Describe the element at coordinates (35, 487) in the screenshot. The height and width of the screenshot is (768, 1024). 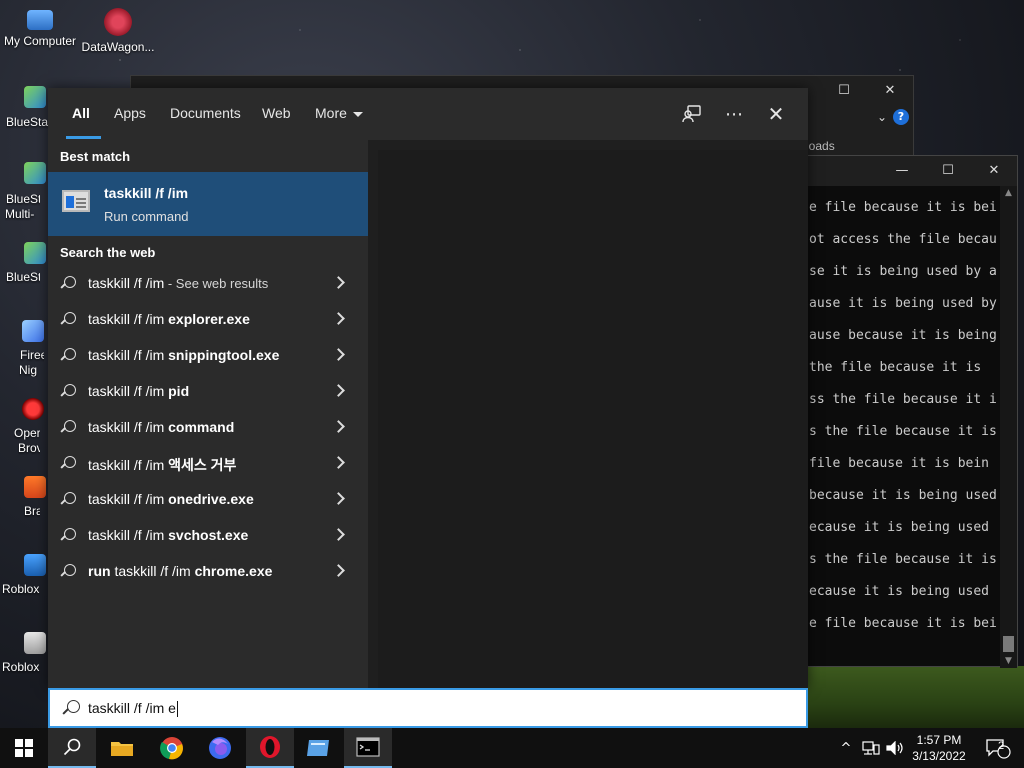
I see `brave-icon` at that location.